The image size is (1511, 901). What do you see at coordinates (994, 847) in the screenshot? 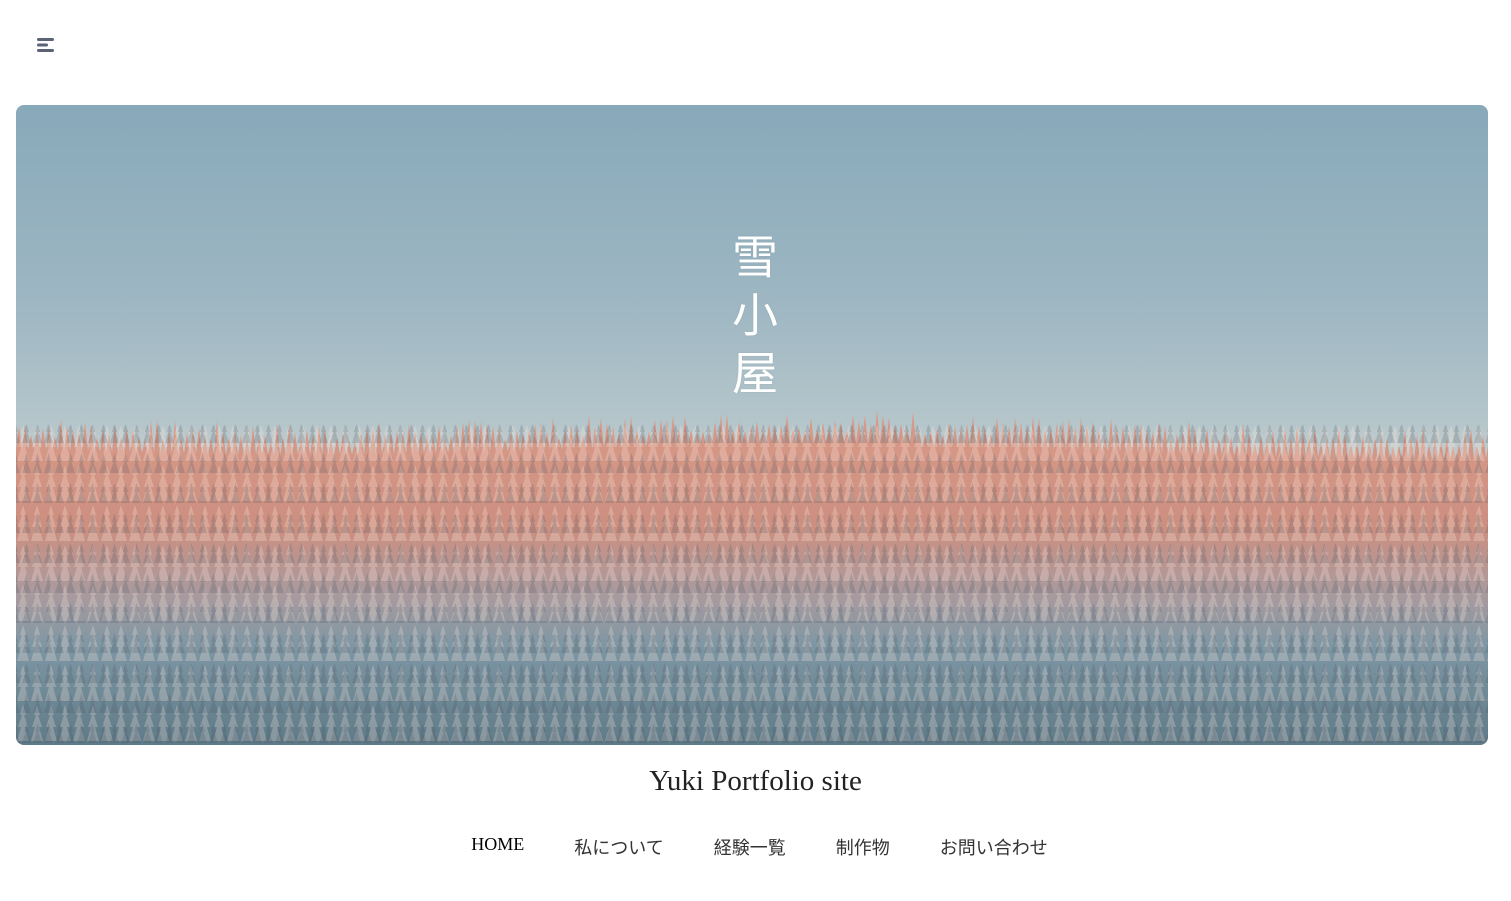
I see `nav-item-contact: お問い合わせ` at bounding box center [994, 847].